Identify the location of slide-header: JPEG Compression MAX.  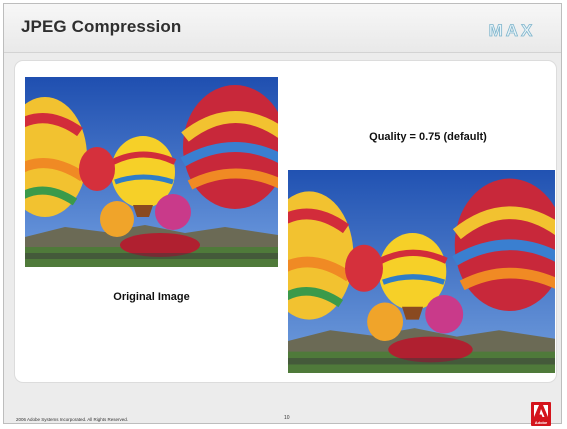
(282, 28).